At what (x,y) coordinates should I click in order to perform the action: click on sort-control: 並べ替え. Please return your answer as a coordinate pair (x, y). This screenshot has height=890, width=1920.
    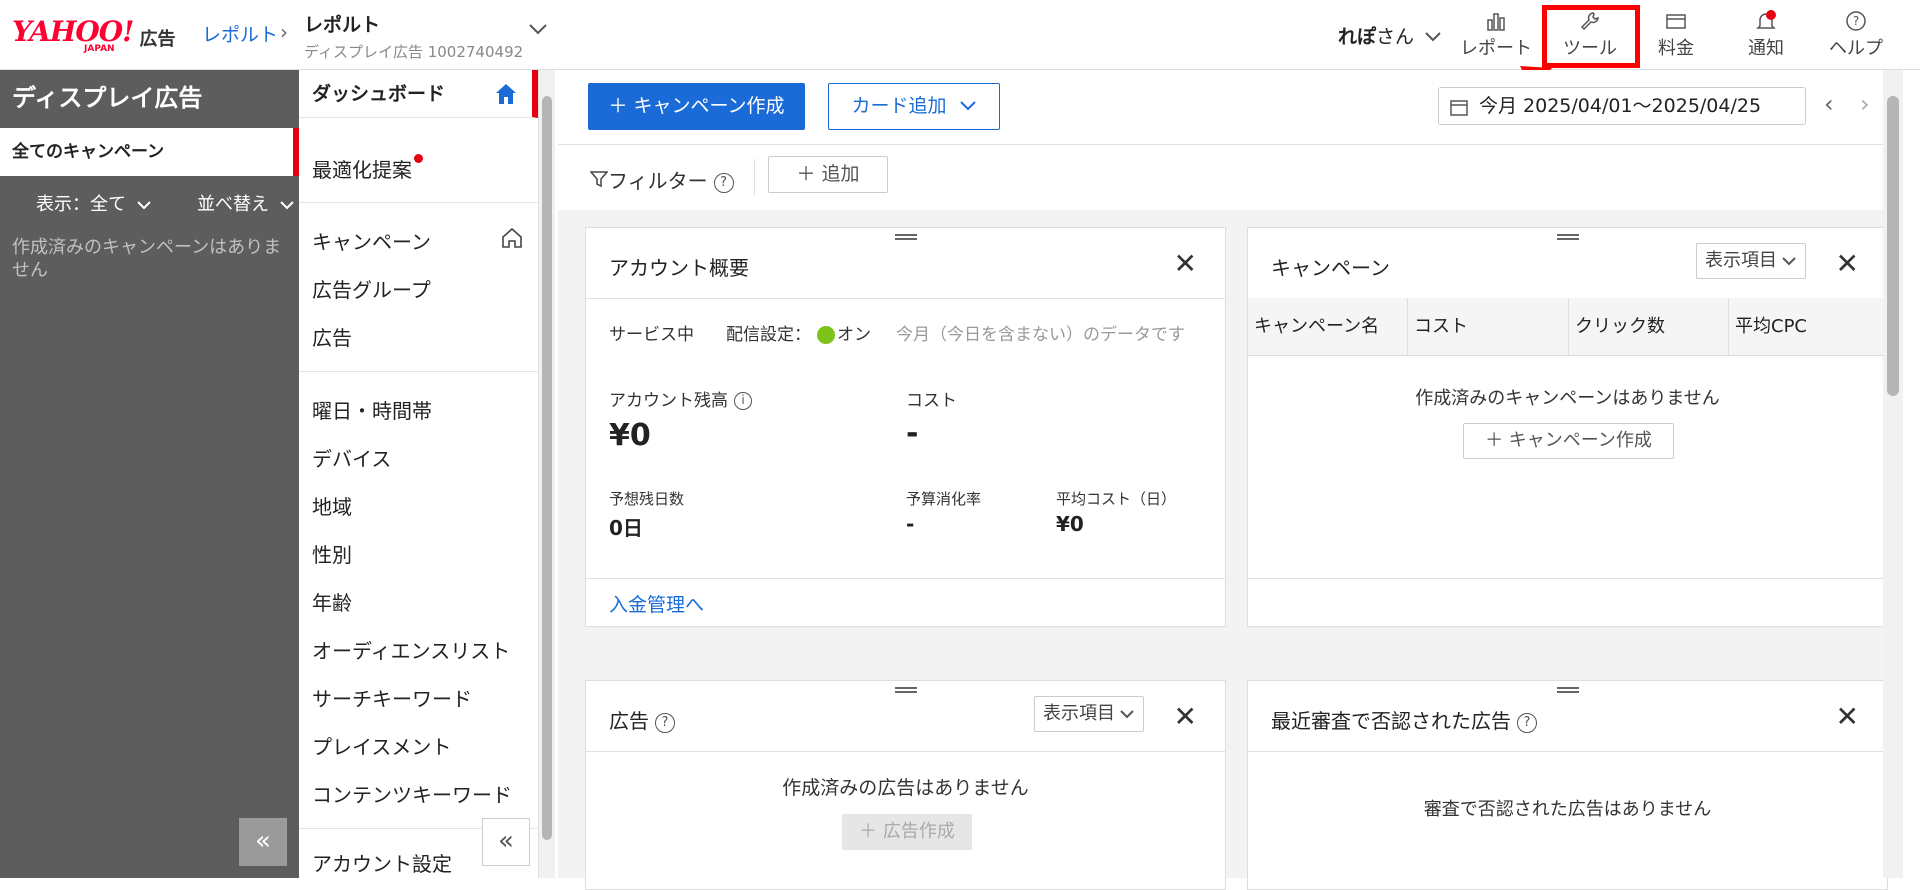
    Looking at the image, I should click on (246, 203).